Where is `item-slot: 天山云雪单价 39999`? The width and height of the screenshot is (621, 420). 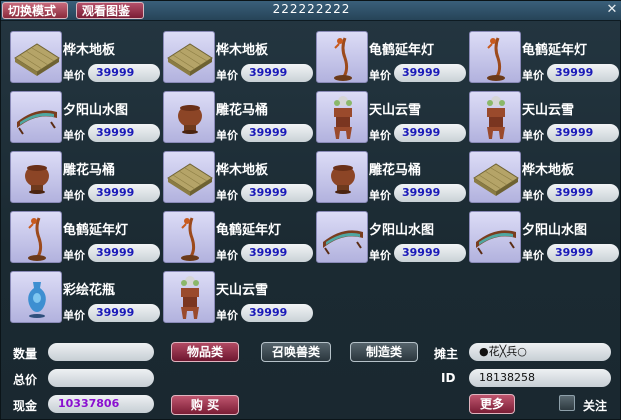
item-slot: 天山云雪单价 39999 is located at coordinates (238, 297).